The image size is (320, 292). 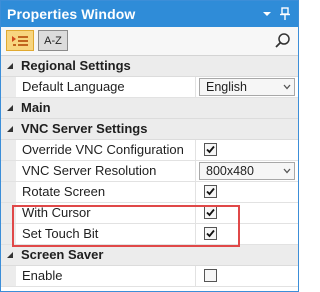 I want to click on property-value: English, so click(x=247, y=87).